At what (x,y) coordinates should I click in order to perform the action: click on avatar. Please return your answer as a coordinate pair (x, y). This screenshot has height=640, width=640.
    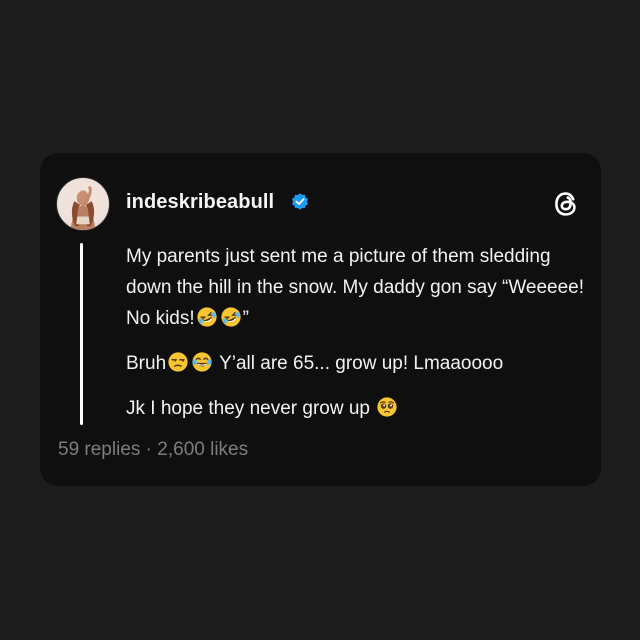
    Looking at the image, I should click on (83, 204).